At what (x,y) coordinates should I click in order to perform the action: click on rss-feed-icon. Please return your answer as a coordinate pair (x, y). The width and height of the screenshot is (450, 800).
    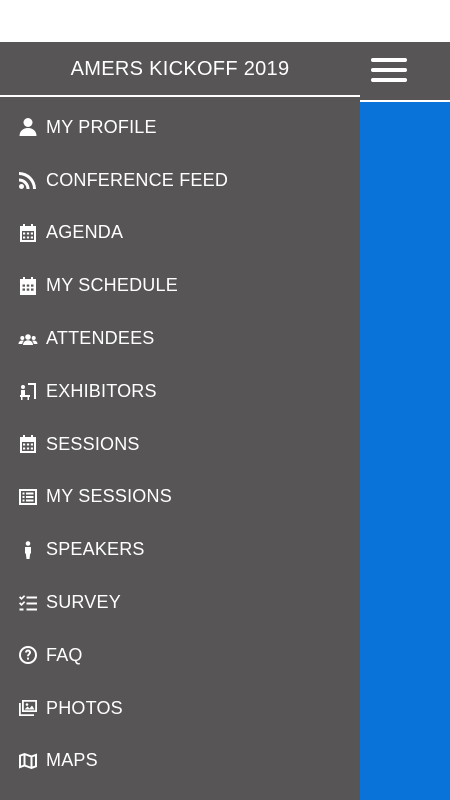
    Looking at the image, I should click on (28, 180).